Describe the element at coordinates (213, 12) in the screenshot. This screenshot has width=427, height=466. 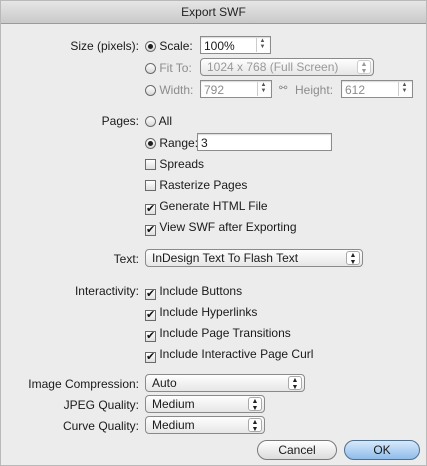
I see `dialog-title: Export SWF` at that location.